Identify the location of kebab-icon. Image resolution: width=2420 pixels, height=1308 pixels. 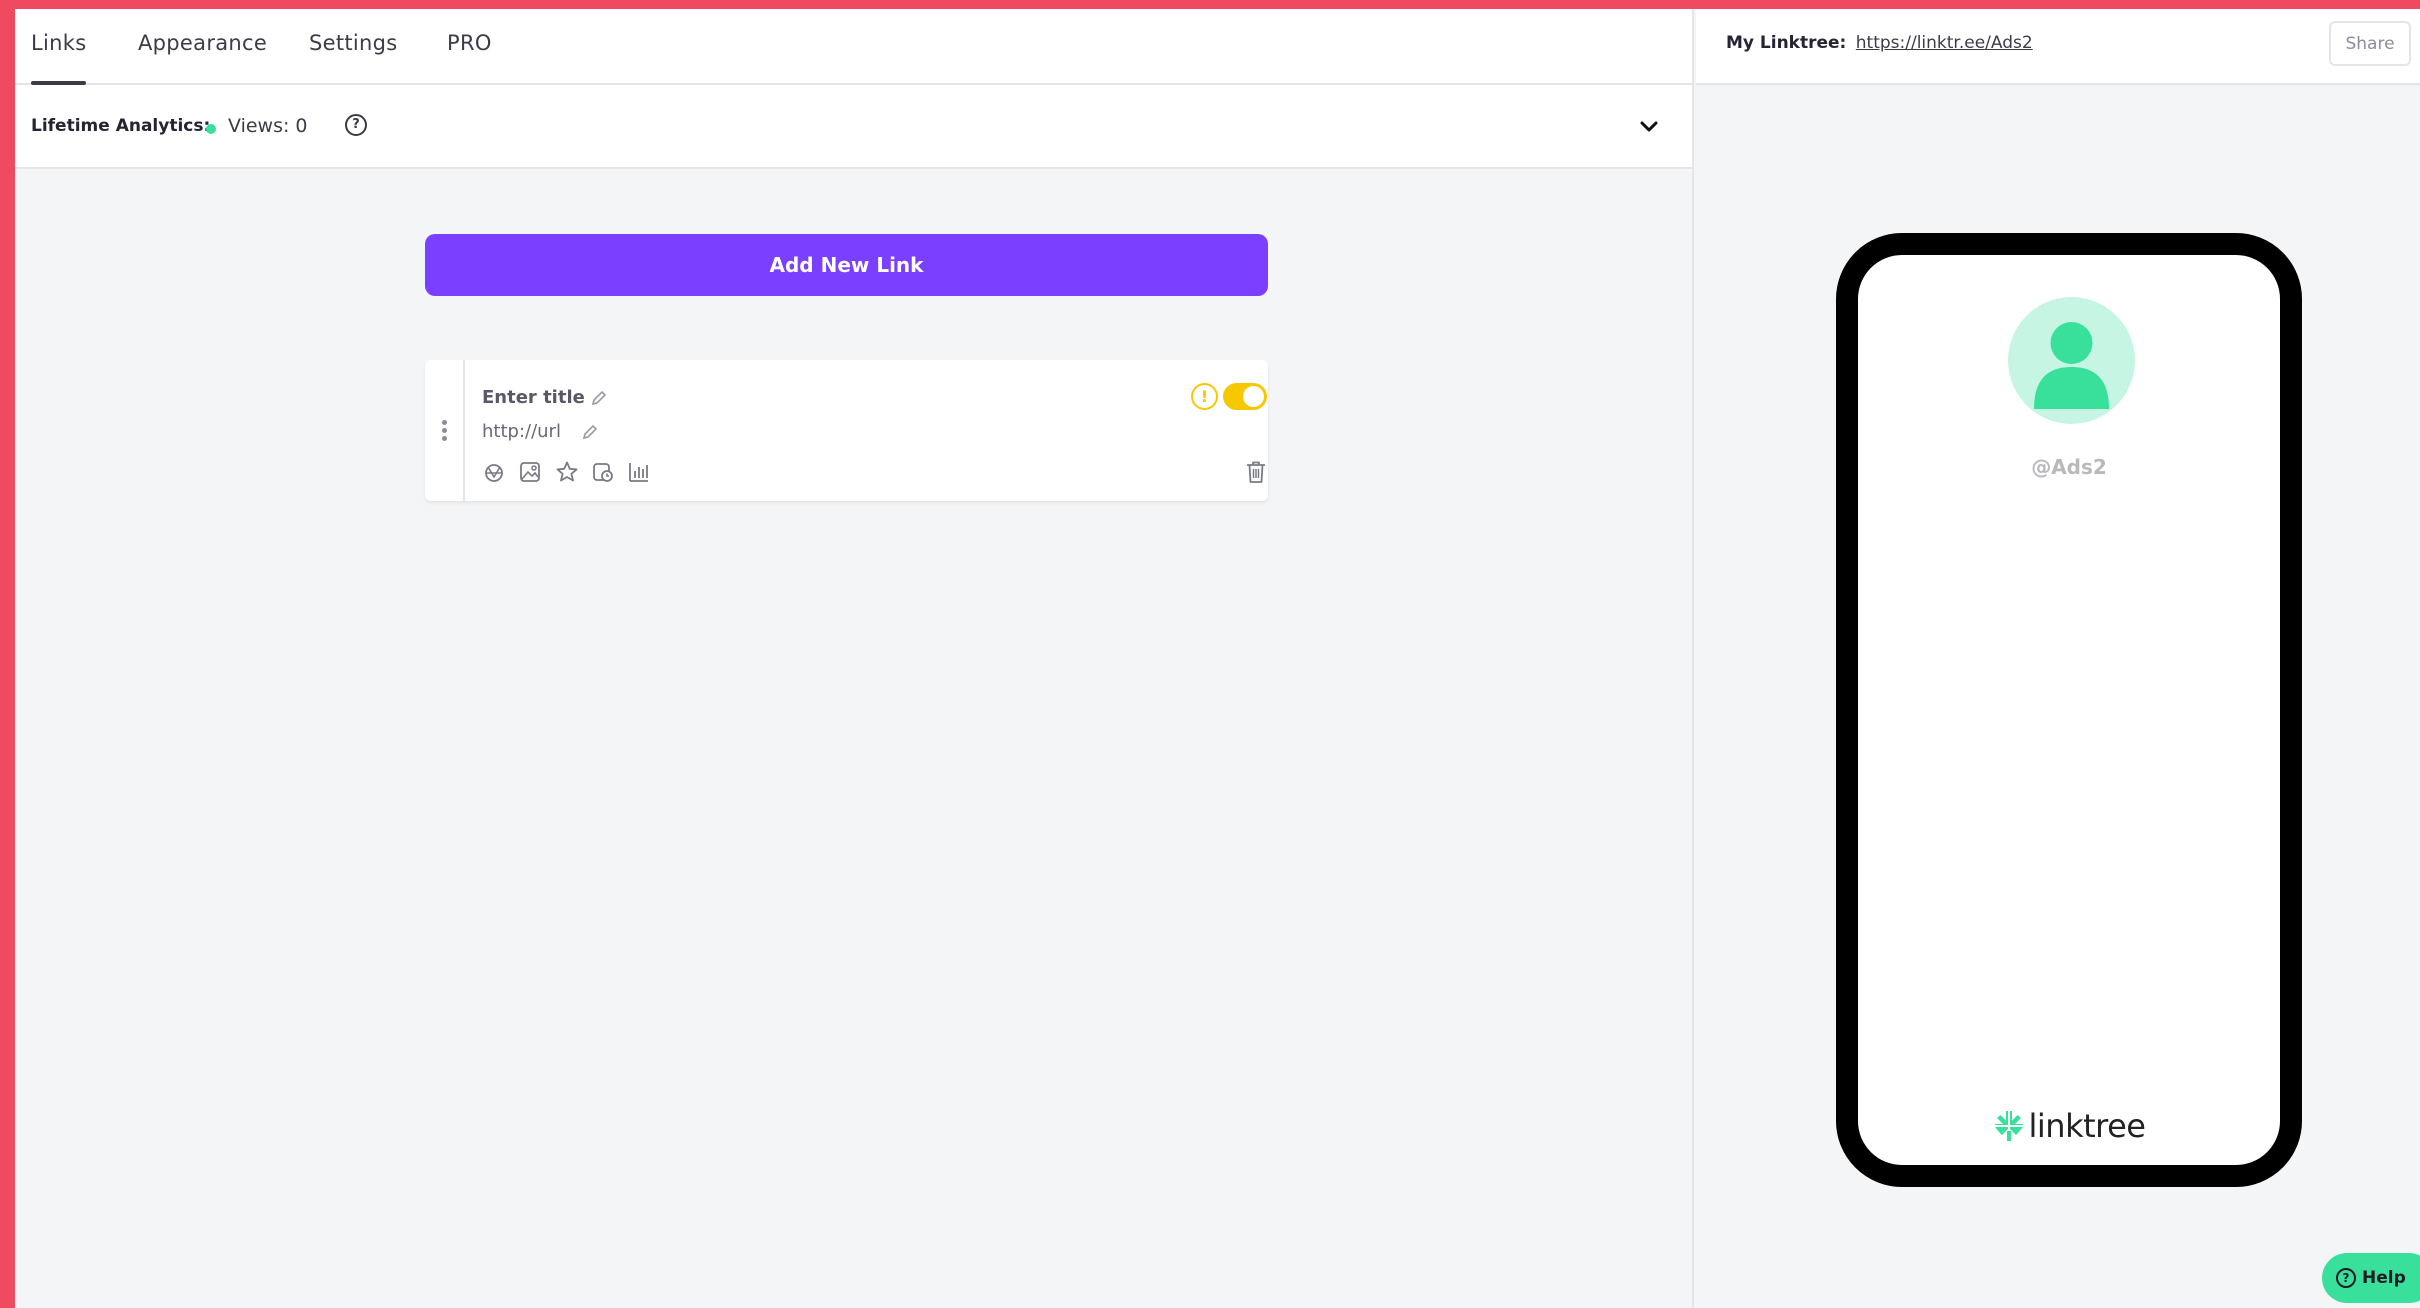
(444, 431).